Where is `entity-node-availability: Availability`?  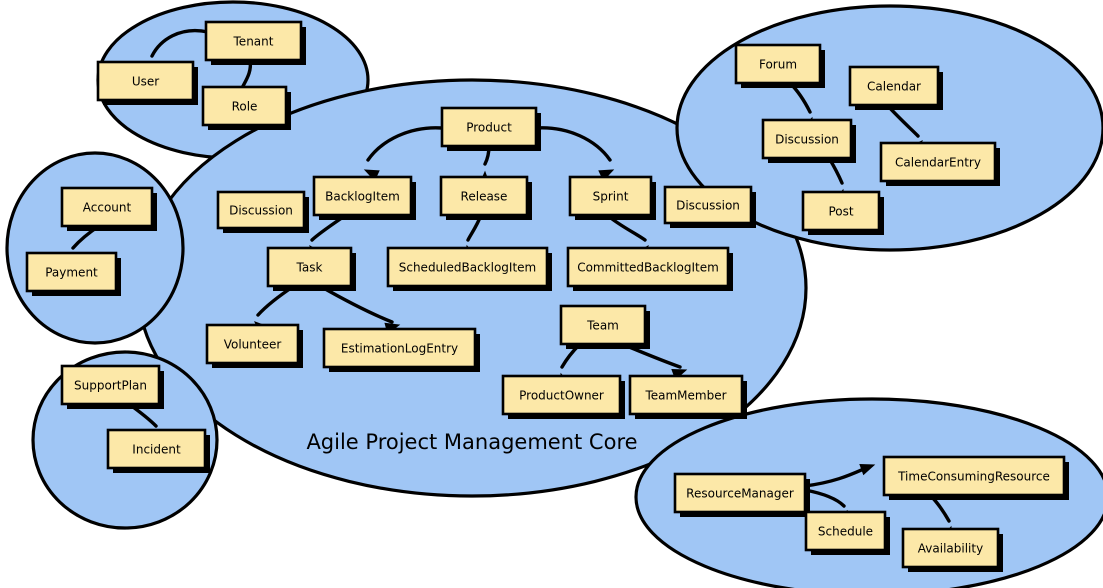 entity-node-availability: Availability is located at coordinates (952, 549).